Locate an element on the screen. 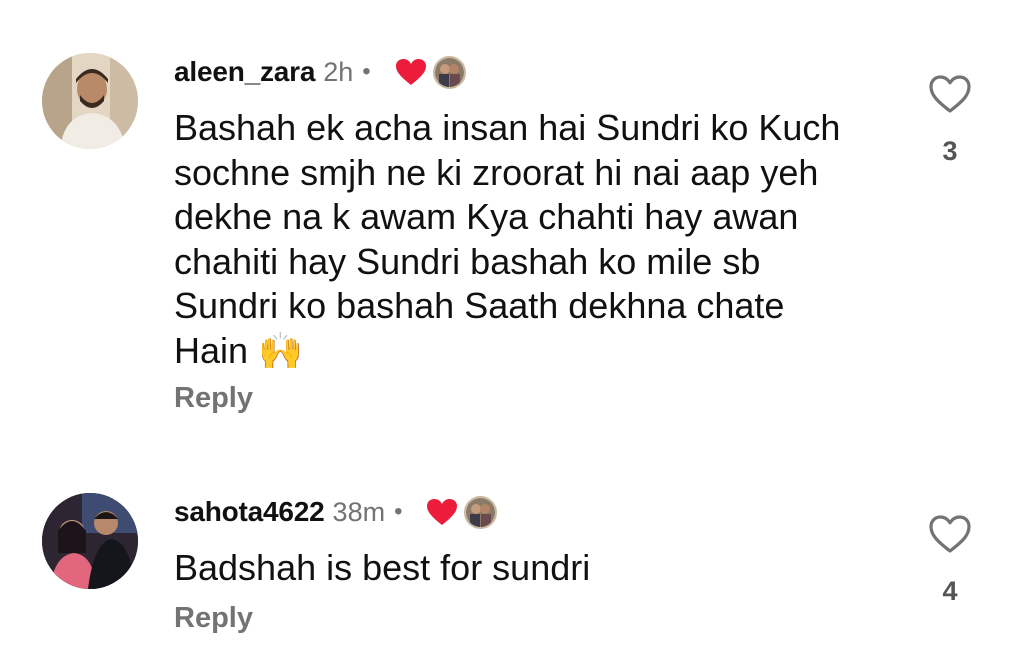 Image resolution: width=1024 pixels, height=672 pixels. username: sahota4622 is located at coordinates (249, 512).